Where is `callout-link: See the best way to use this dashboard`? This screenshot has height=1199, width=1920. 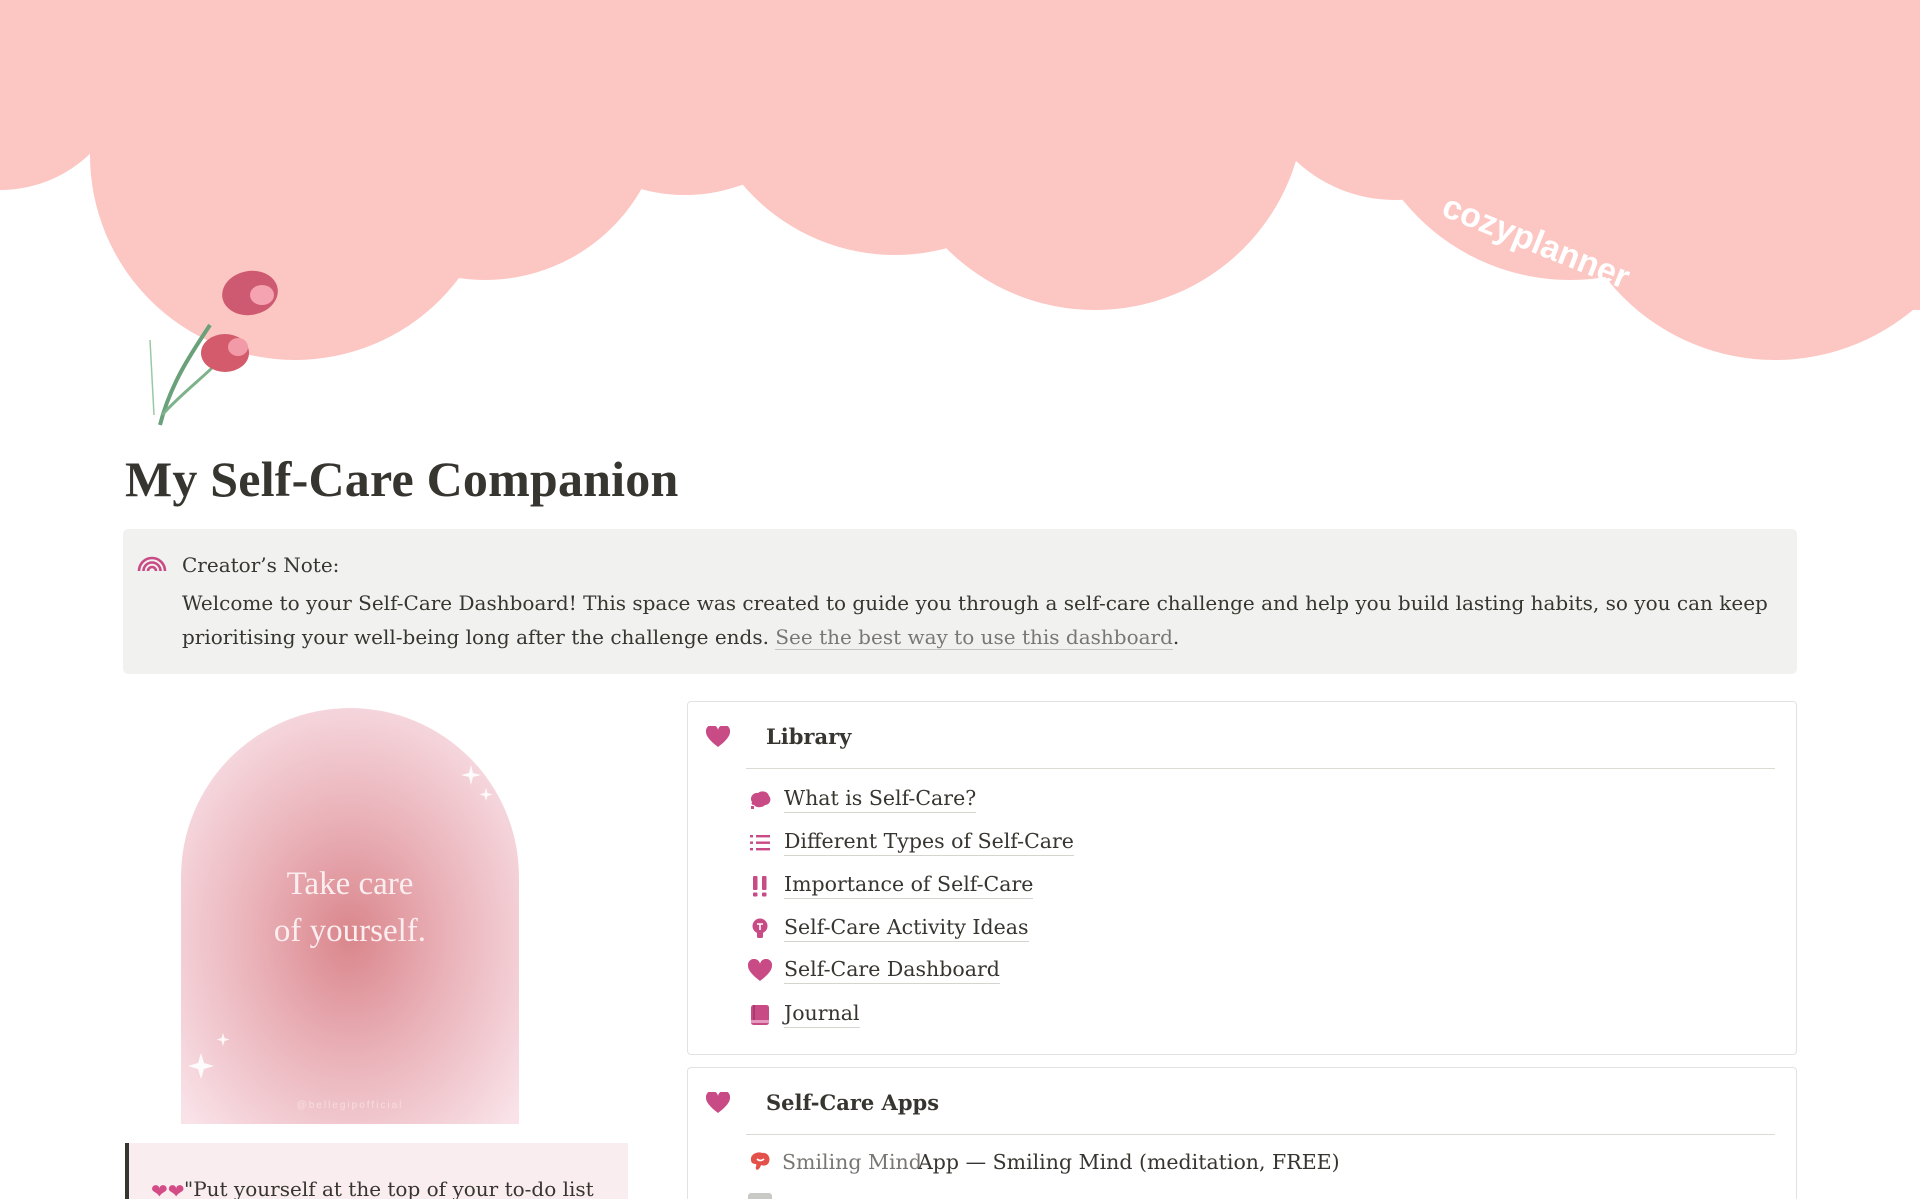 callout-link: See the best way to use this dashboard is located at coordinates (974, 637).